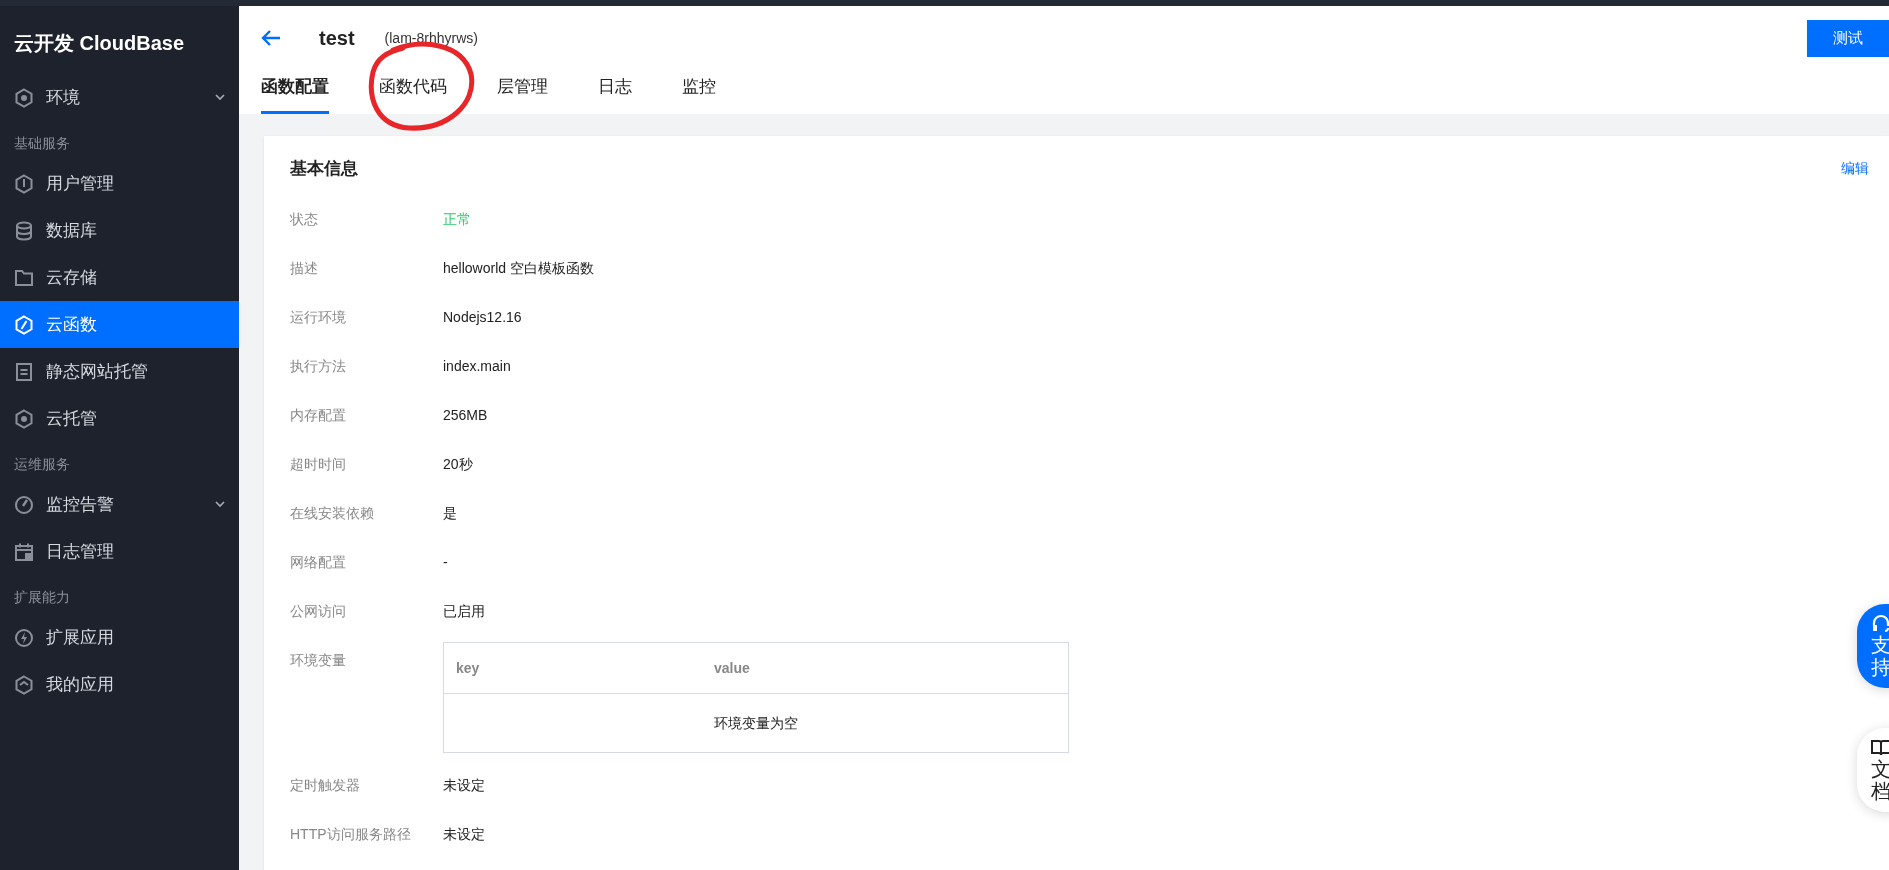 The height and width of the screenshot is (870, 1889). I want to click on field-value: helloworld 空白模板函数, so click(518, 268).